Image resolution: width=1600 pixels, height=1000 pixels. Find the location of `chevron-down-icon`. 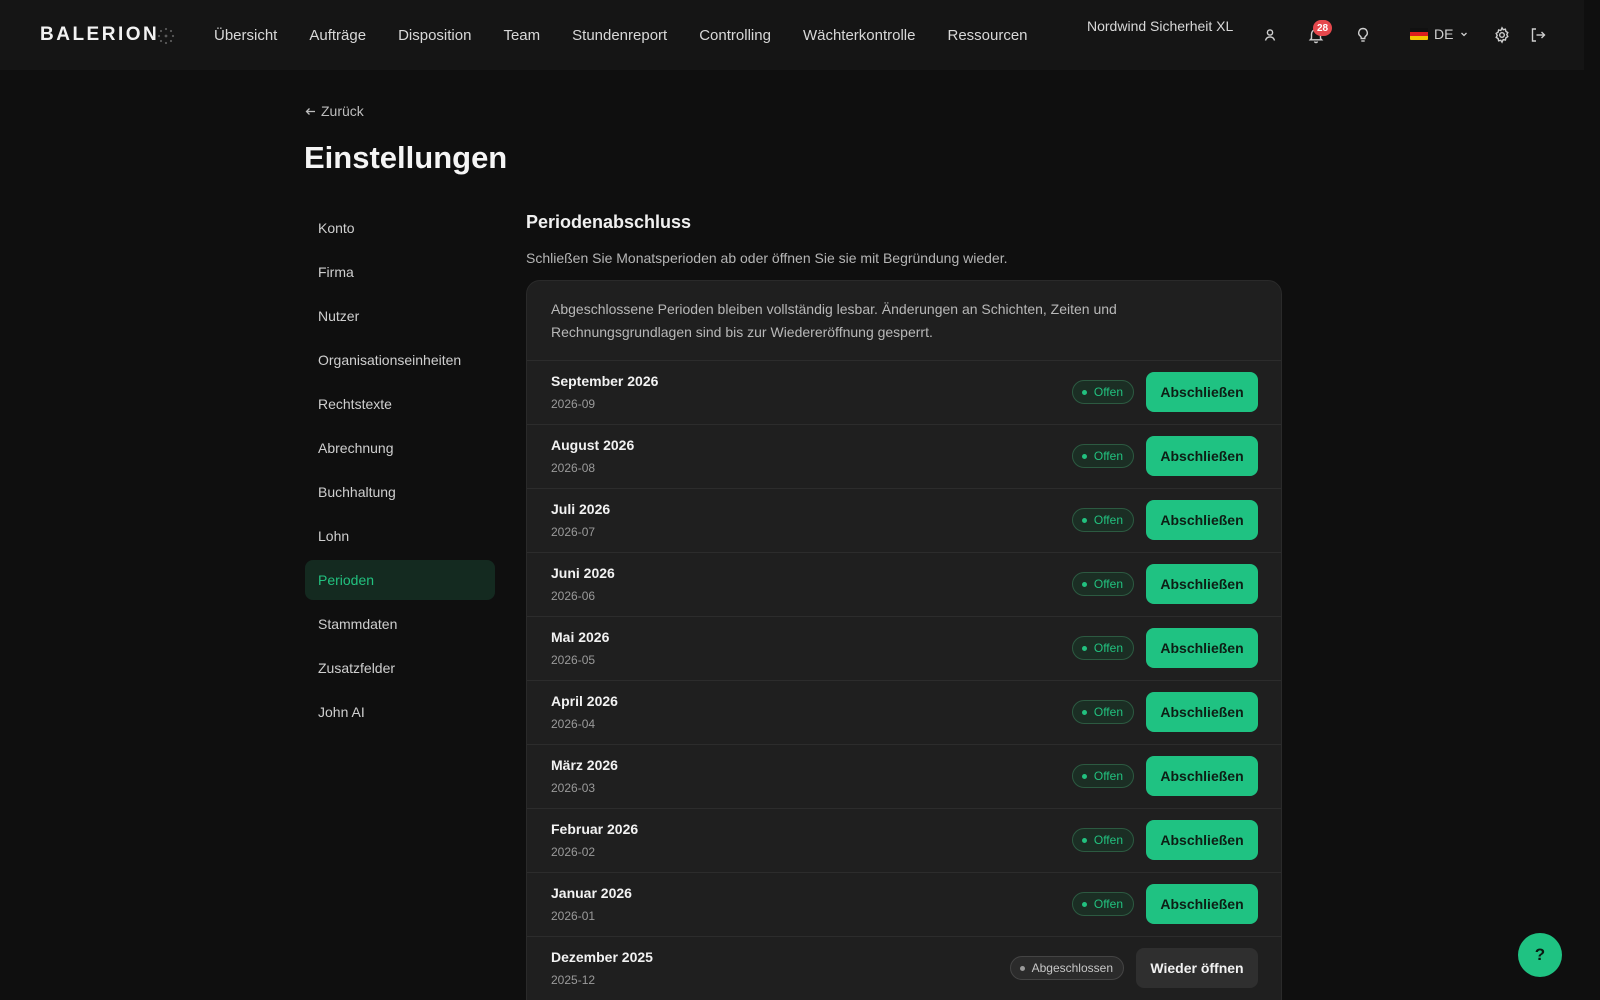

chevron-down-icon is located at coordinates (1464, 34).